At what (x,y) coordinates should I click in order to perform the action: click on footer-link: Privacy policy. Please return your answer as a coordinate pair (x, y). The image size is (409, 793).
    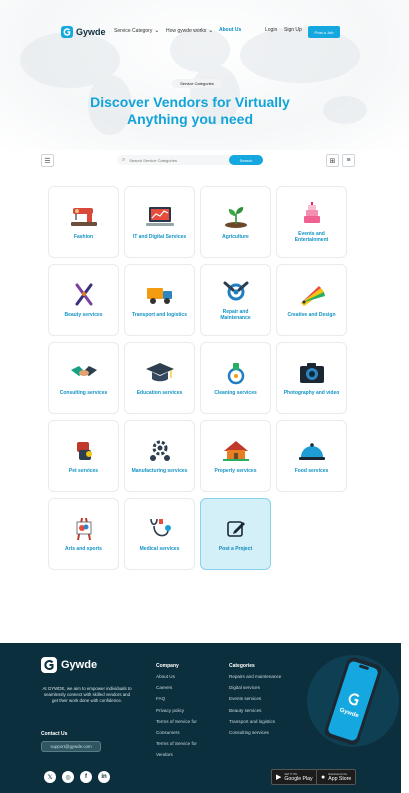
    Looking at the image, I should click on (176, 711).